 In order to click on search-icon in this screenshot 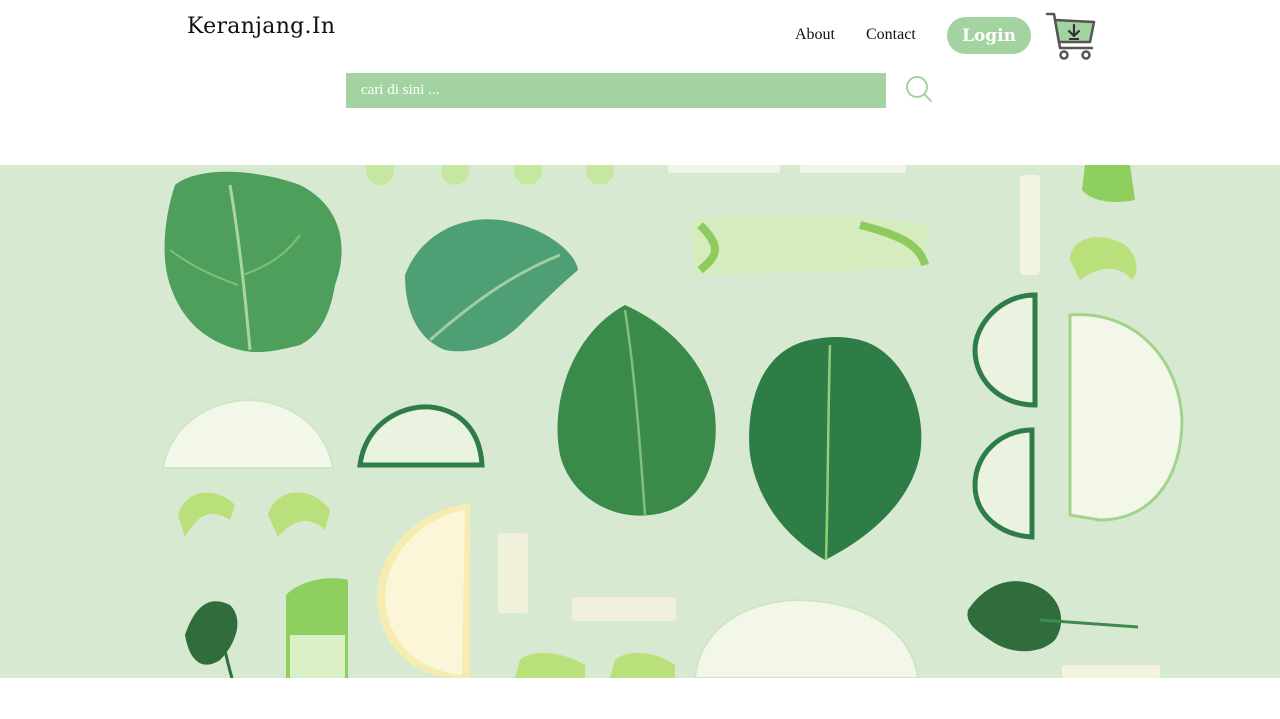, I will do `click(919, 89)`.